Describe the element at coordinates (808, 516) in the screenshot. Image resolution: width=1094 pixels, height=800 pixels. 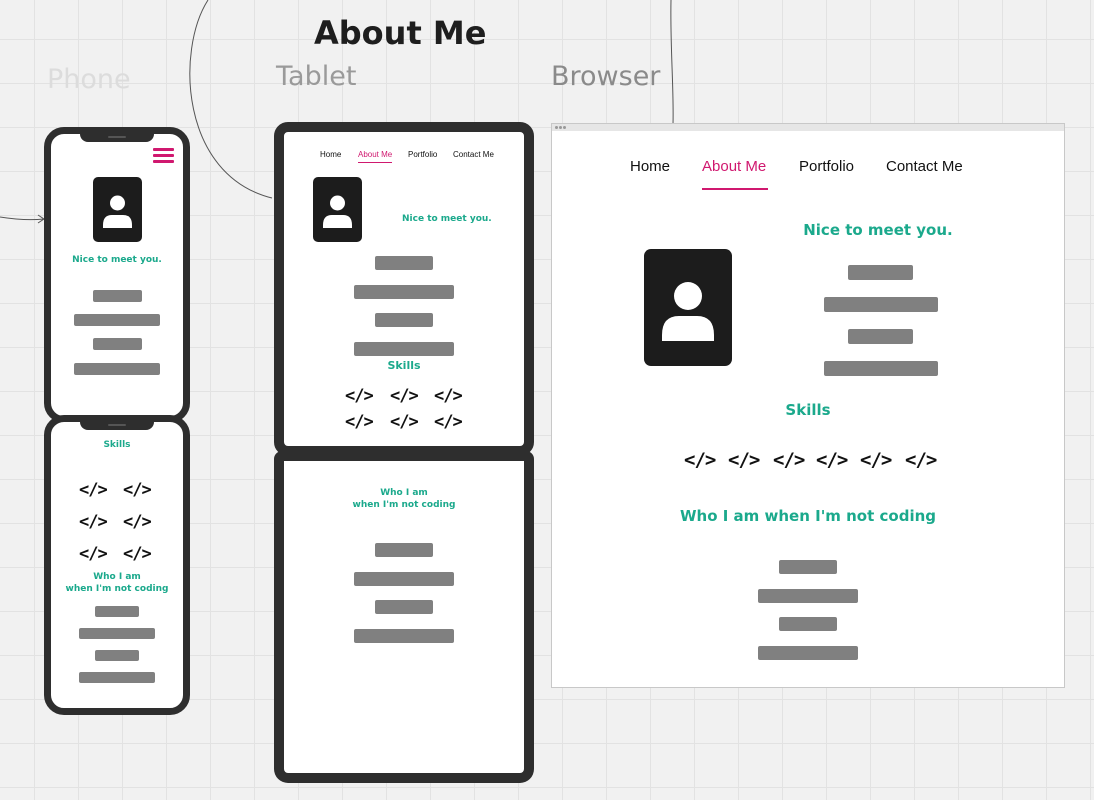
I see `hobbies-heading: Who I am when I'm not coding` at that location.